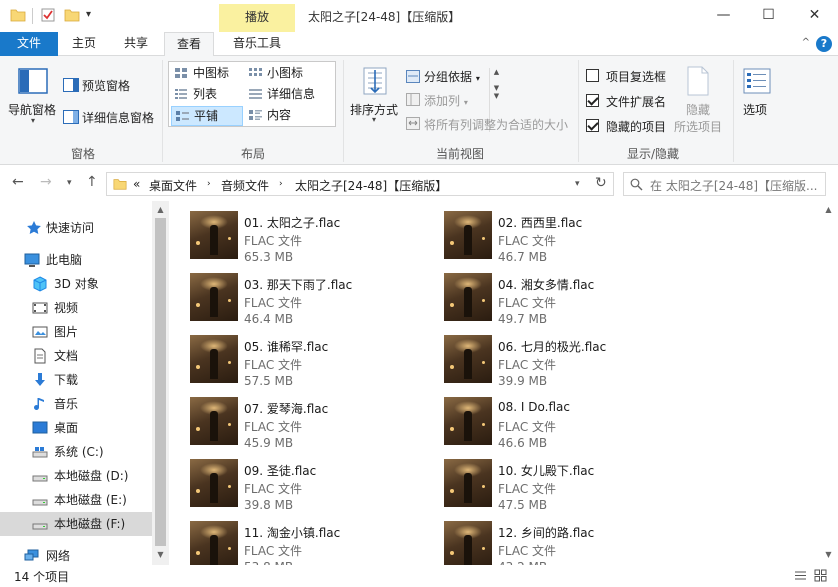  I want to click on breadcrumb-item: 音频文件, so click(245, 185).